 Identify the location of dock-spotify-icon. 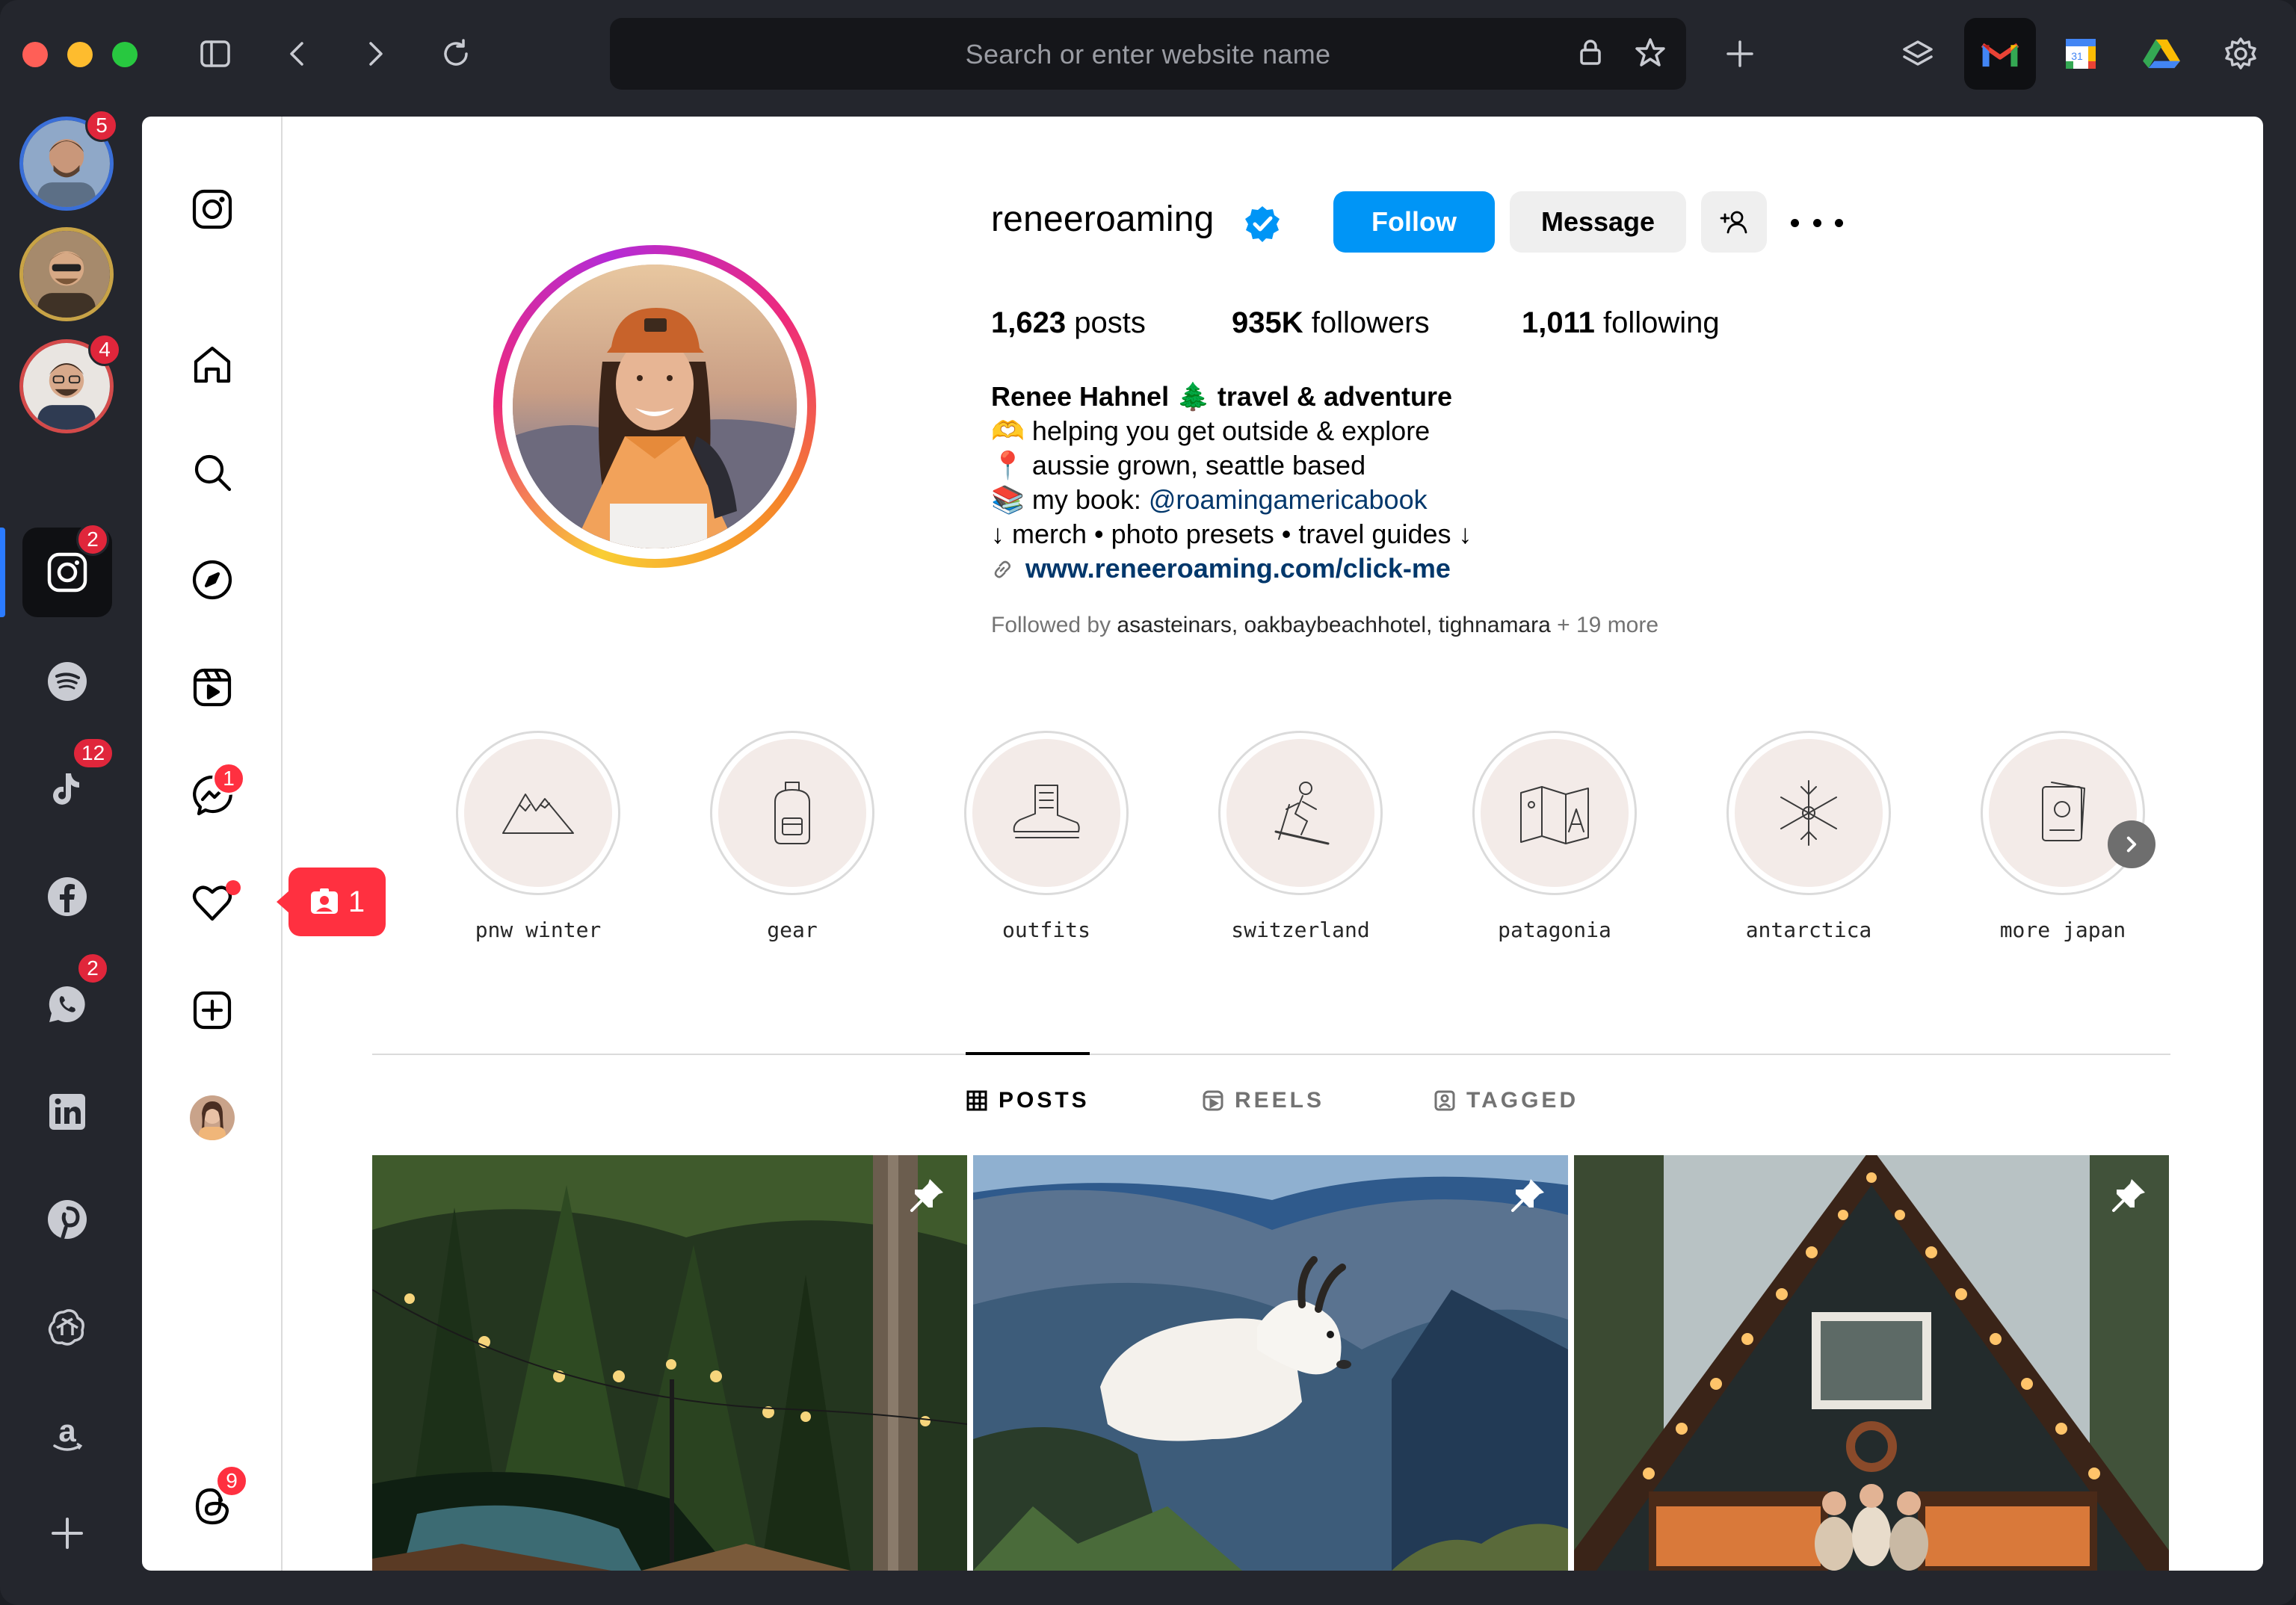
(67, 681).